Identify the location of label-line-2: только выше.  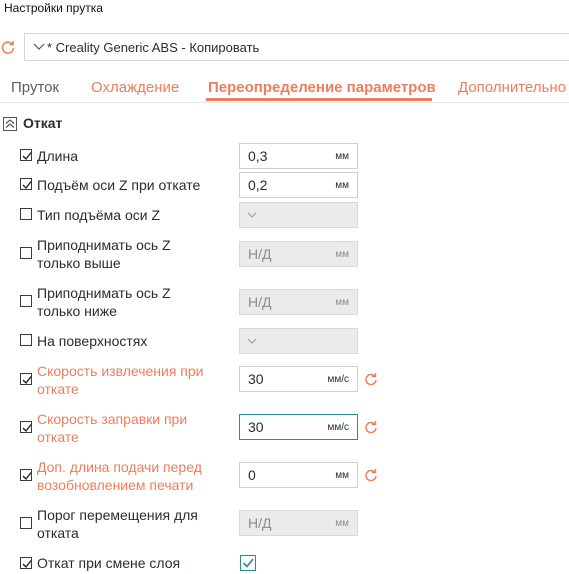
(79, 263).